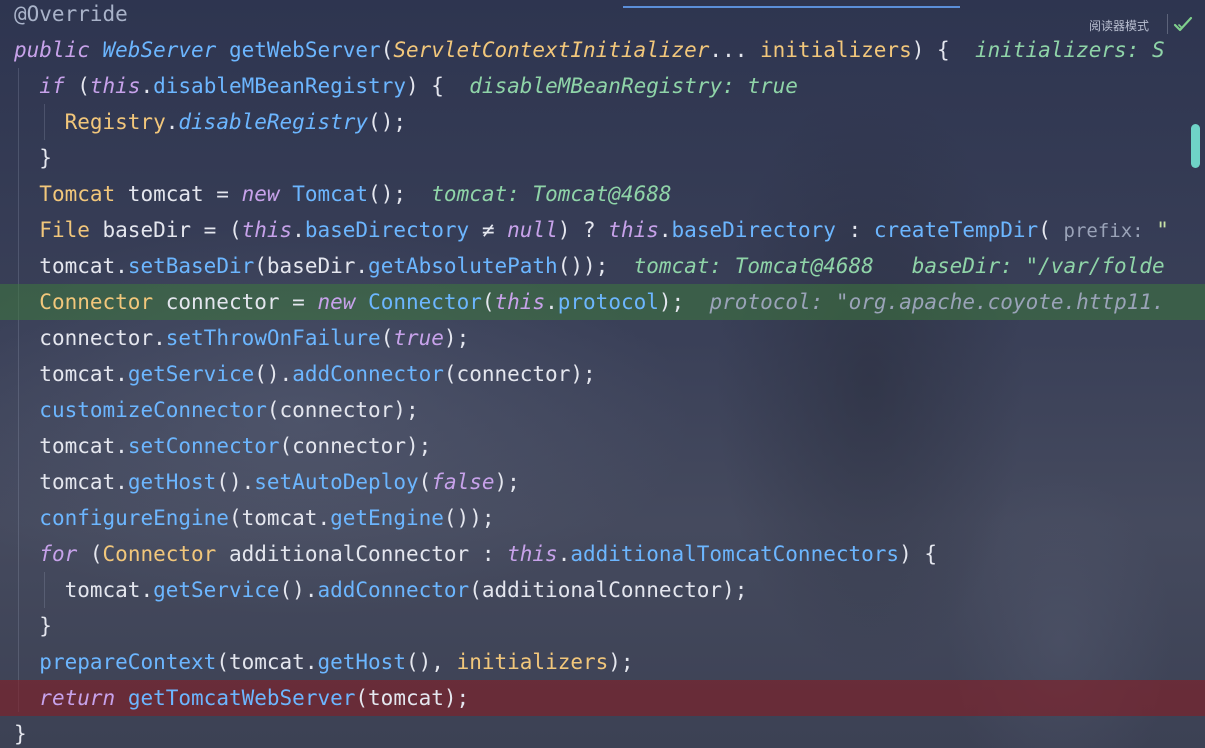 The height and width of the screenshot is (748, 1205). I want to click on code-line: configureEngine(tomcat.getEngine());, so click(602, 518).